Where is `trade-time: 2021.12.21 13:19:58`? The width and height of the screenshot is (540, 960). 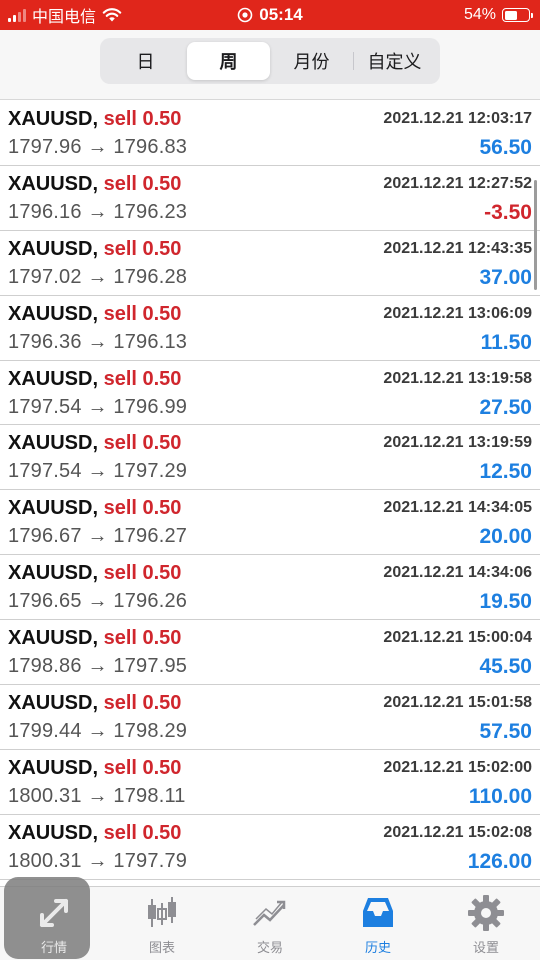
trade-time: 2021.12.21 13:19:58 is located at coordinates (457, 378).